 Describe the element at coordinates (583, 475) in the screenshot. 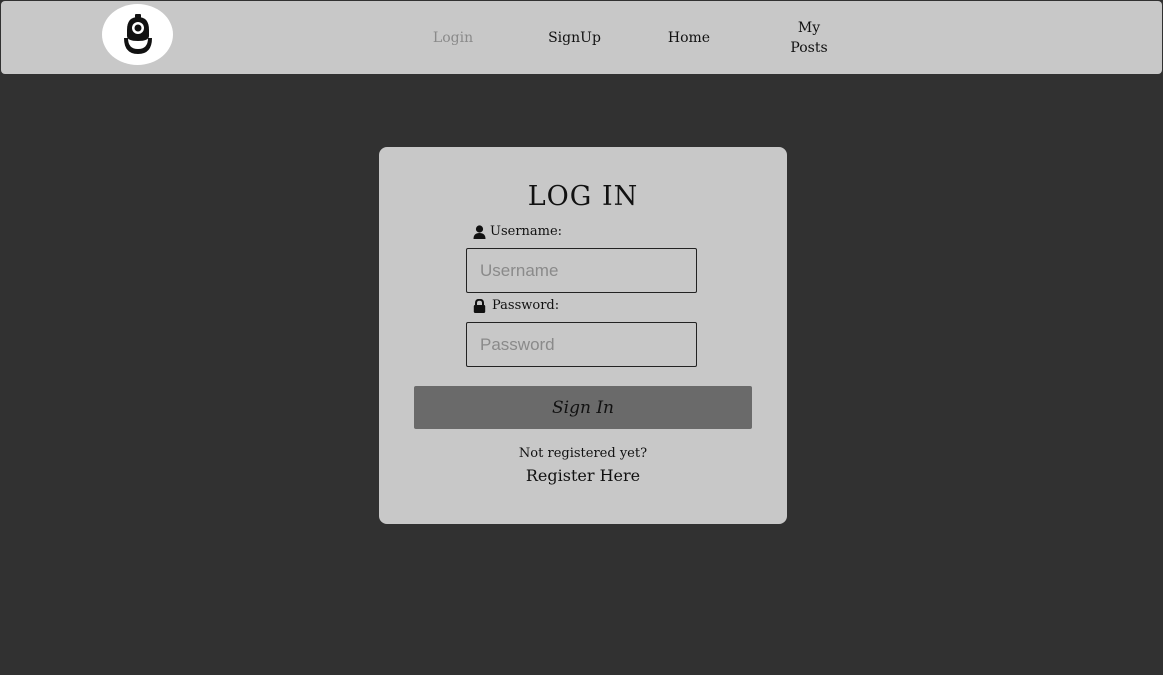

I see `register-link: Register Here` at that location.